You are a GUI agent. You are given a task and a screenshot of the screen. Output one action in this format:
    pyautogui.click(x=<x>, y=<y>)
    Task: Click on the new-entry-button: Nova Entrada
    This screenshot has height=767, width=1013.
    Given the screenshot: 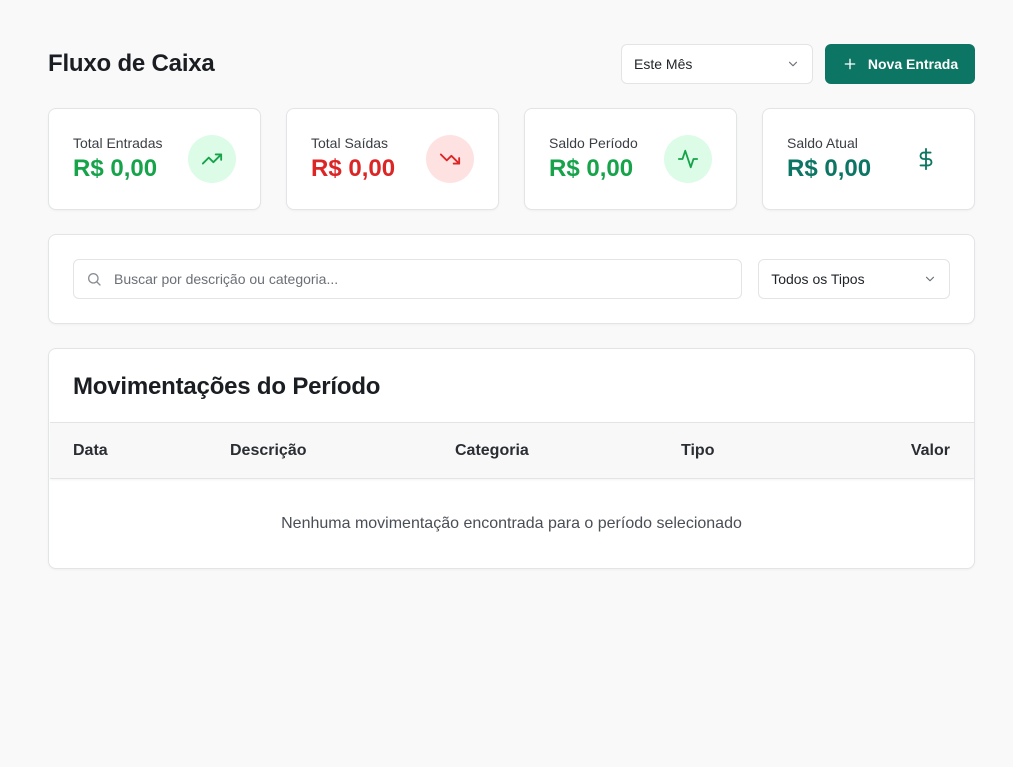 What is the action you would take?
    pyautogui.click(x=900, y=64)
    